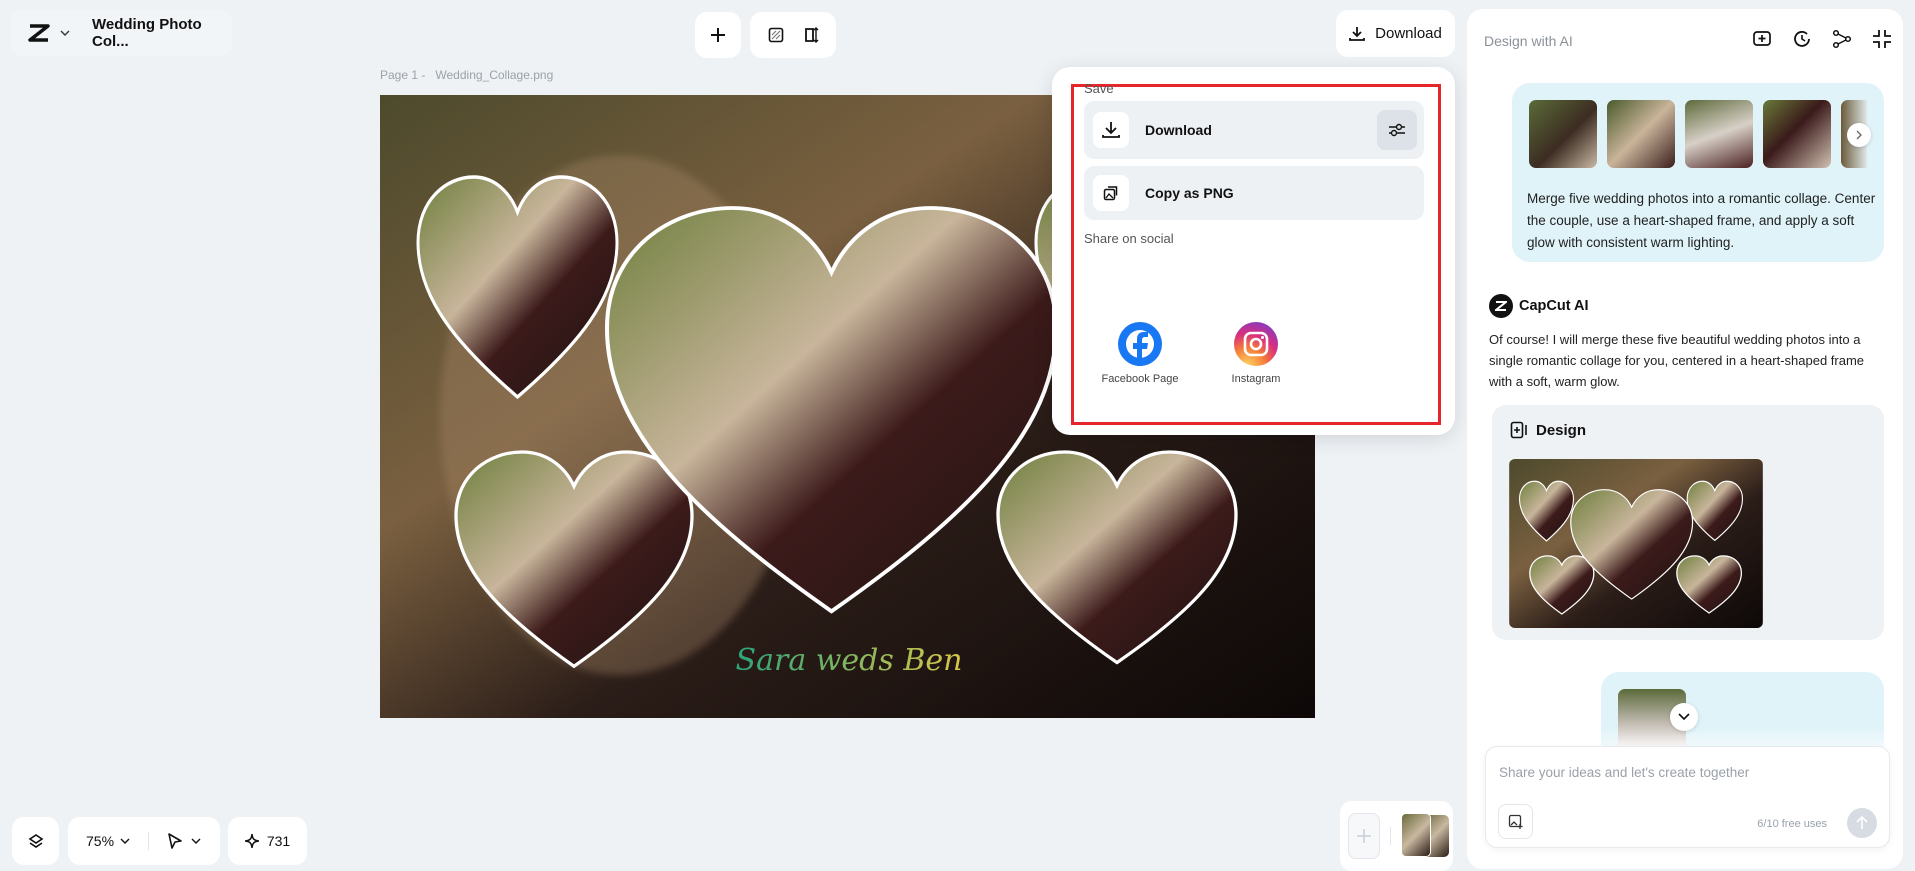 The height and width of the screenshot is (871, 1915). What do you see at coordinates (1842, 39) in the screenshot?
I see `share-icon` at bounding box center [1842, 39].